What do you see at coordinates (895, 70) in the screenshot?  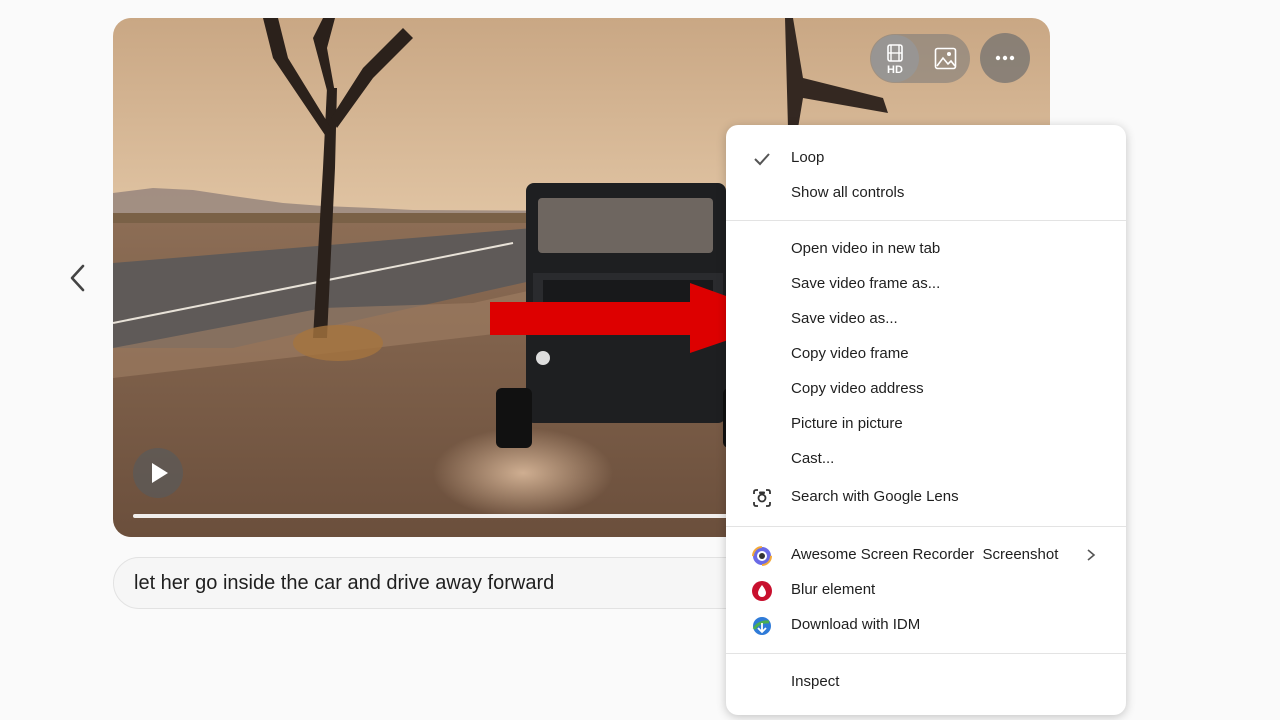 I see `hd-label: HD` at bounding box center [895, 70].